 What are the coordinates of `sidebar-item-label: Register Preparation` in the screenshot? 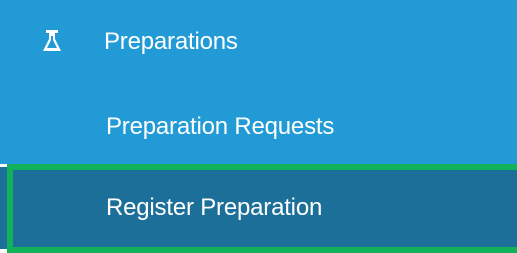 It's located at (214, 207).